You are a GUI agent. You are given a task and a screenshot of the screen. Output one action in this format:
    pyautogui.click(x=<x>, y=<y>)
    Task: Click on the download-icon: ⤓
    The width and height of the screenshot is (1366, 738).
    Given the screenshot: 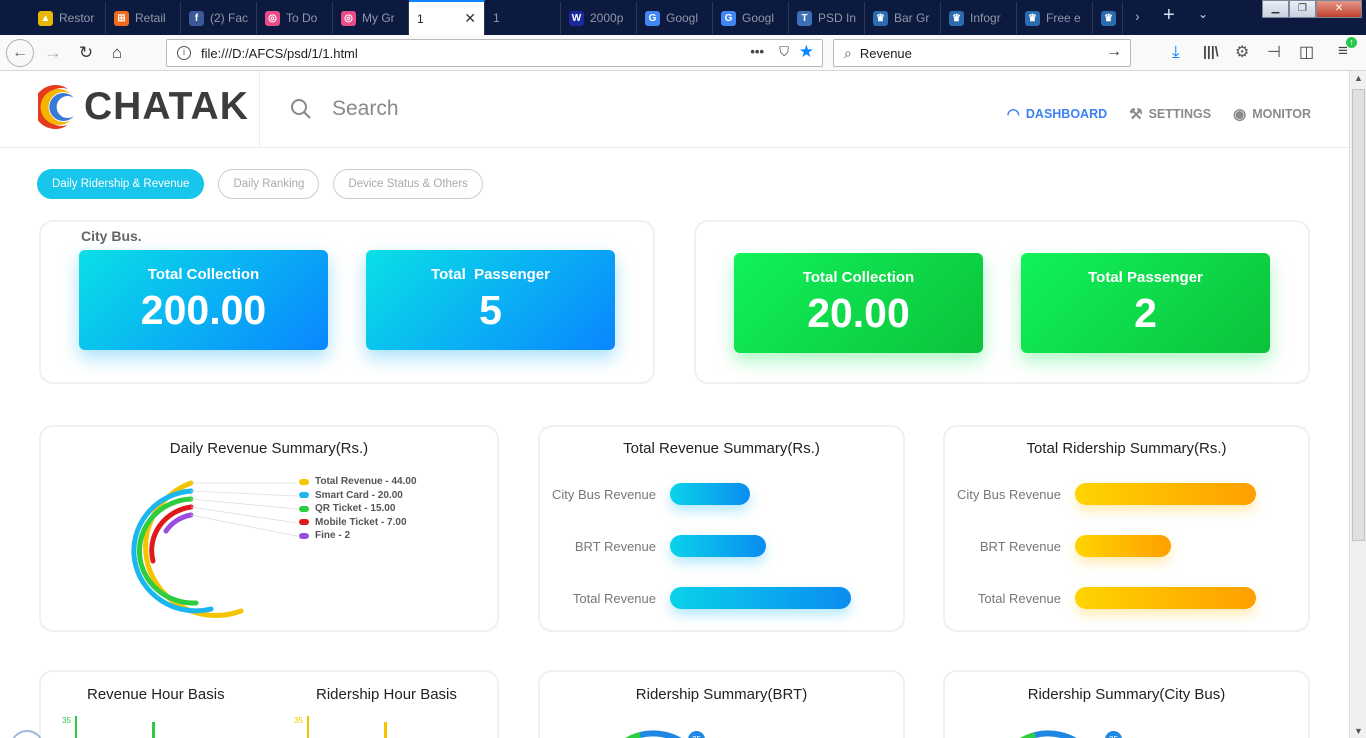 What is the action you would take?
    pyautogui.click(x=1176, y=52)
    